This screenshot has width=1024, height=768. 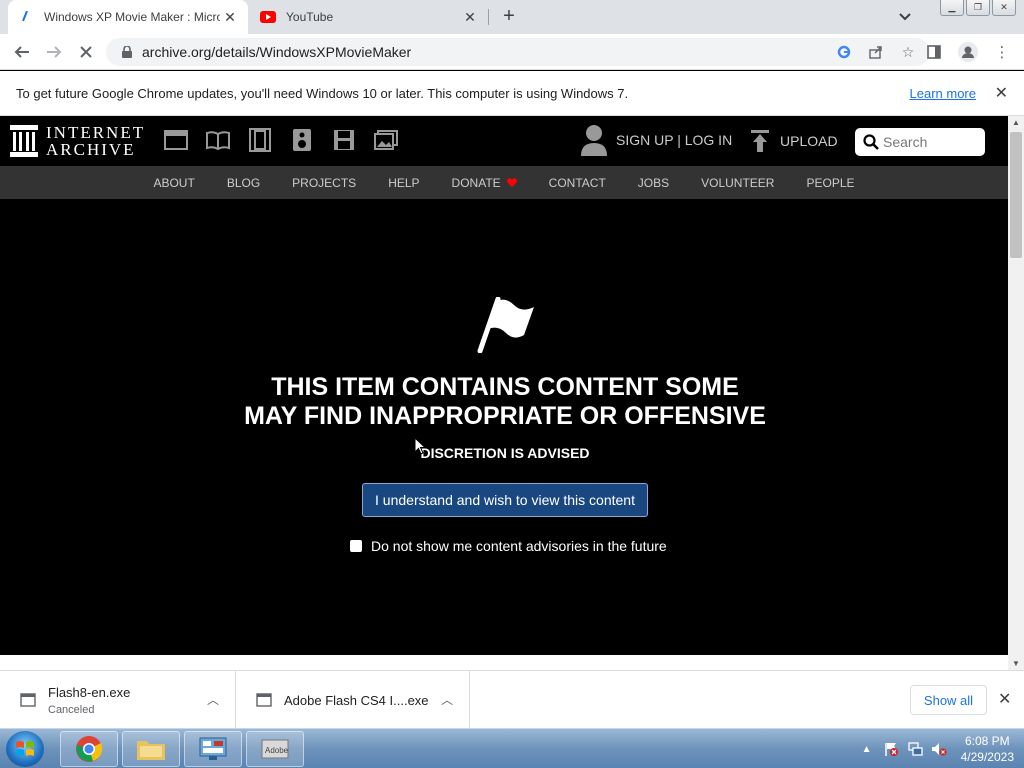 What do you see at coordinates (1016, 122) in the screenshot?
I see `scroll-up-icon: ▲` at bounding box center [1016, 122].